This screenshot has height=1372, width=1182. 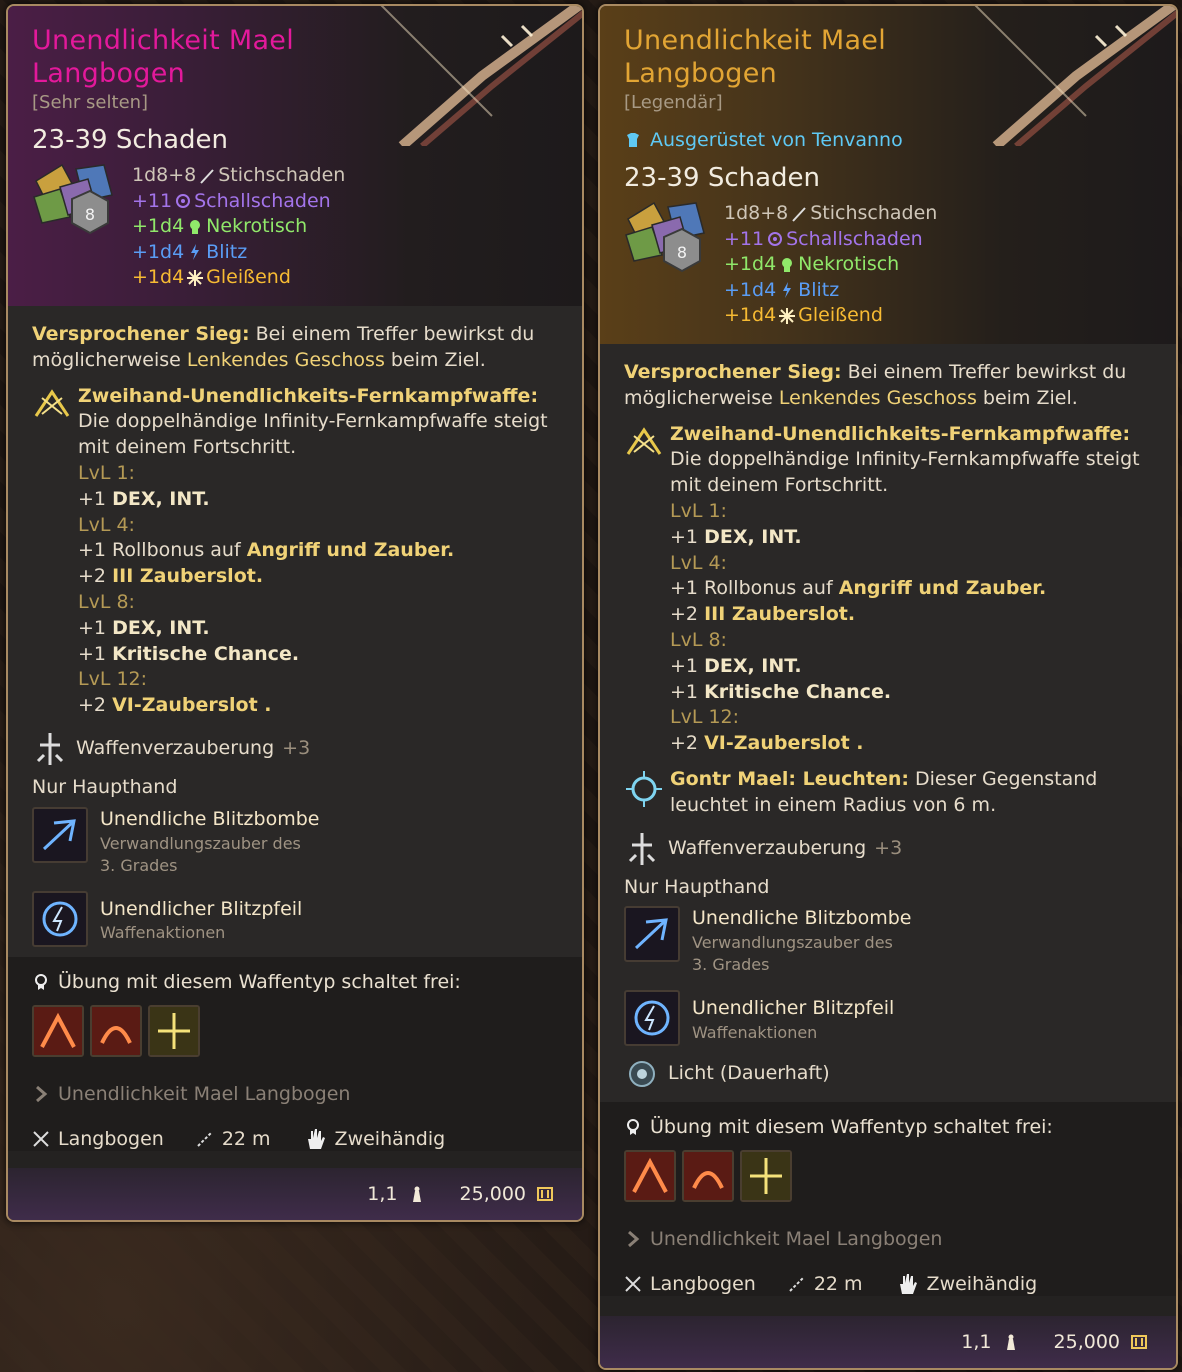 I want to click on light-status-icon, so click(x=642, y=1074).